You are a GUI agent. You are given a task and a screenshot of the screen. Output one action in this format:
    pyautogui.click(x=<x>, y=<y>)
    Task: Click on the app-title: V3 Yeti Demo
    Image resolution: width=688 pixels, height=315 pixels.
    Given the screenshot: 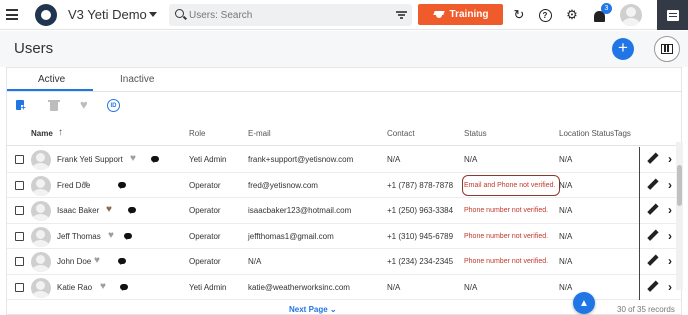 What is the action you would take?
    pyautogui.click(x=107, y=14)
    